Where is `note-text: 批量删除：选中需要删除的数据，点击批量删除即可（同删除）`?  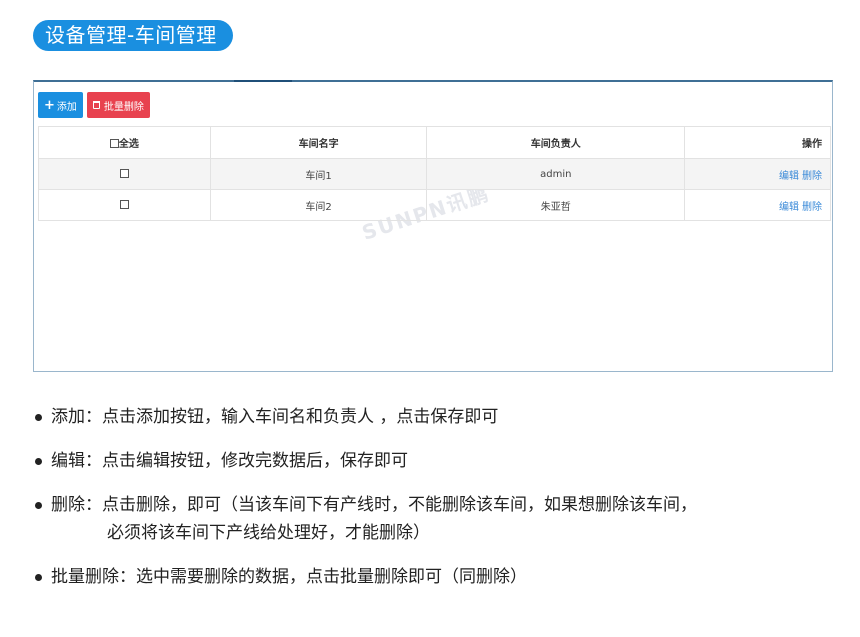 note-text: 批量删除：选中需要删除的数据，点击批量删除即可（同删除） is located at coordinates (289, 577).